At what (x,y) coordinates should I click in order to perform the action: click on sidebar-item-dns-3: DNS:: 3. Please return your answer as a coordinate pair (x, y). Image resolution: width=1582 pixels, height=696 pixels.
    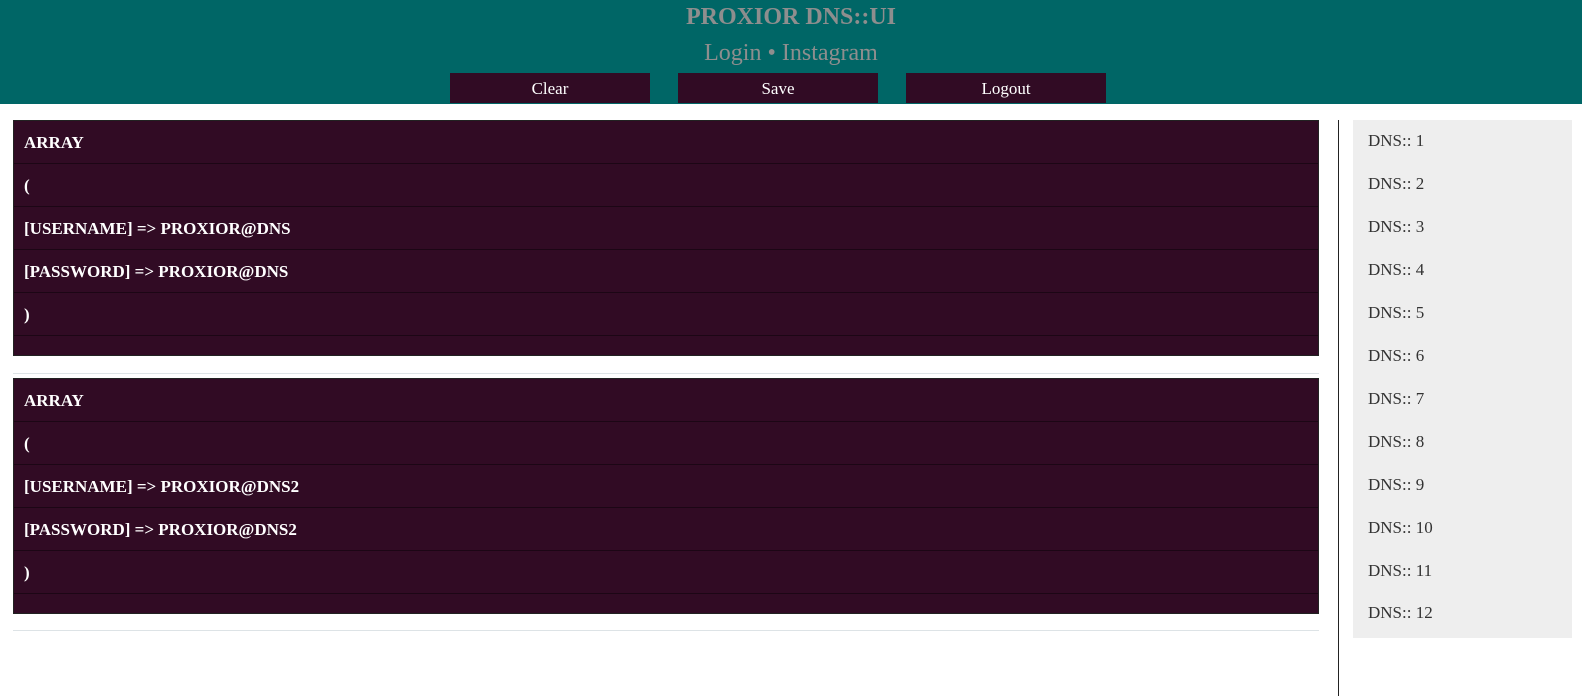
    Looking at the image, I should click on (1396, 227).